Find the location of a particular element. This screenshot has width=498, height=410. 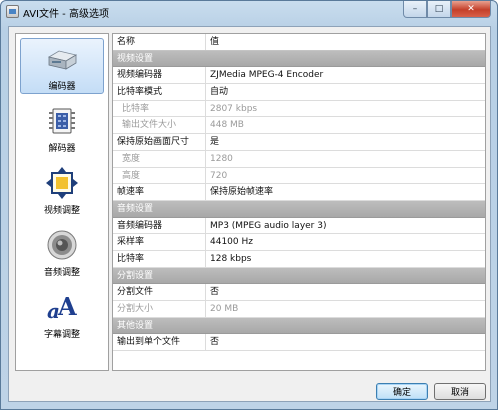

category-label: 其他设置 is located at coordinates (135, 325).